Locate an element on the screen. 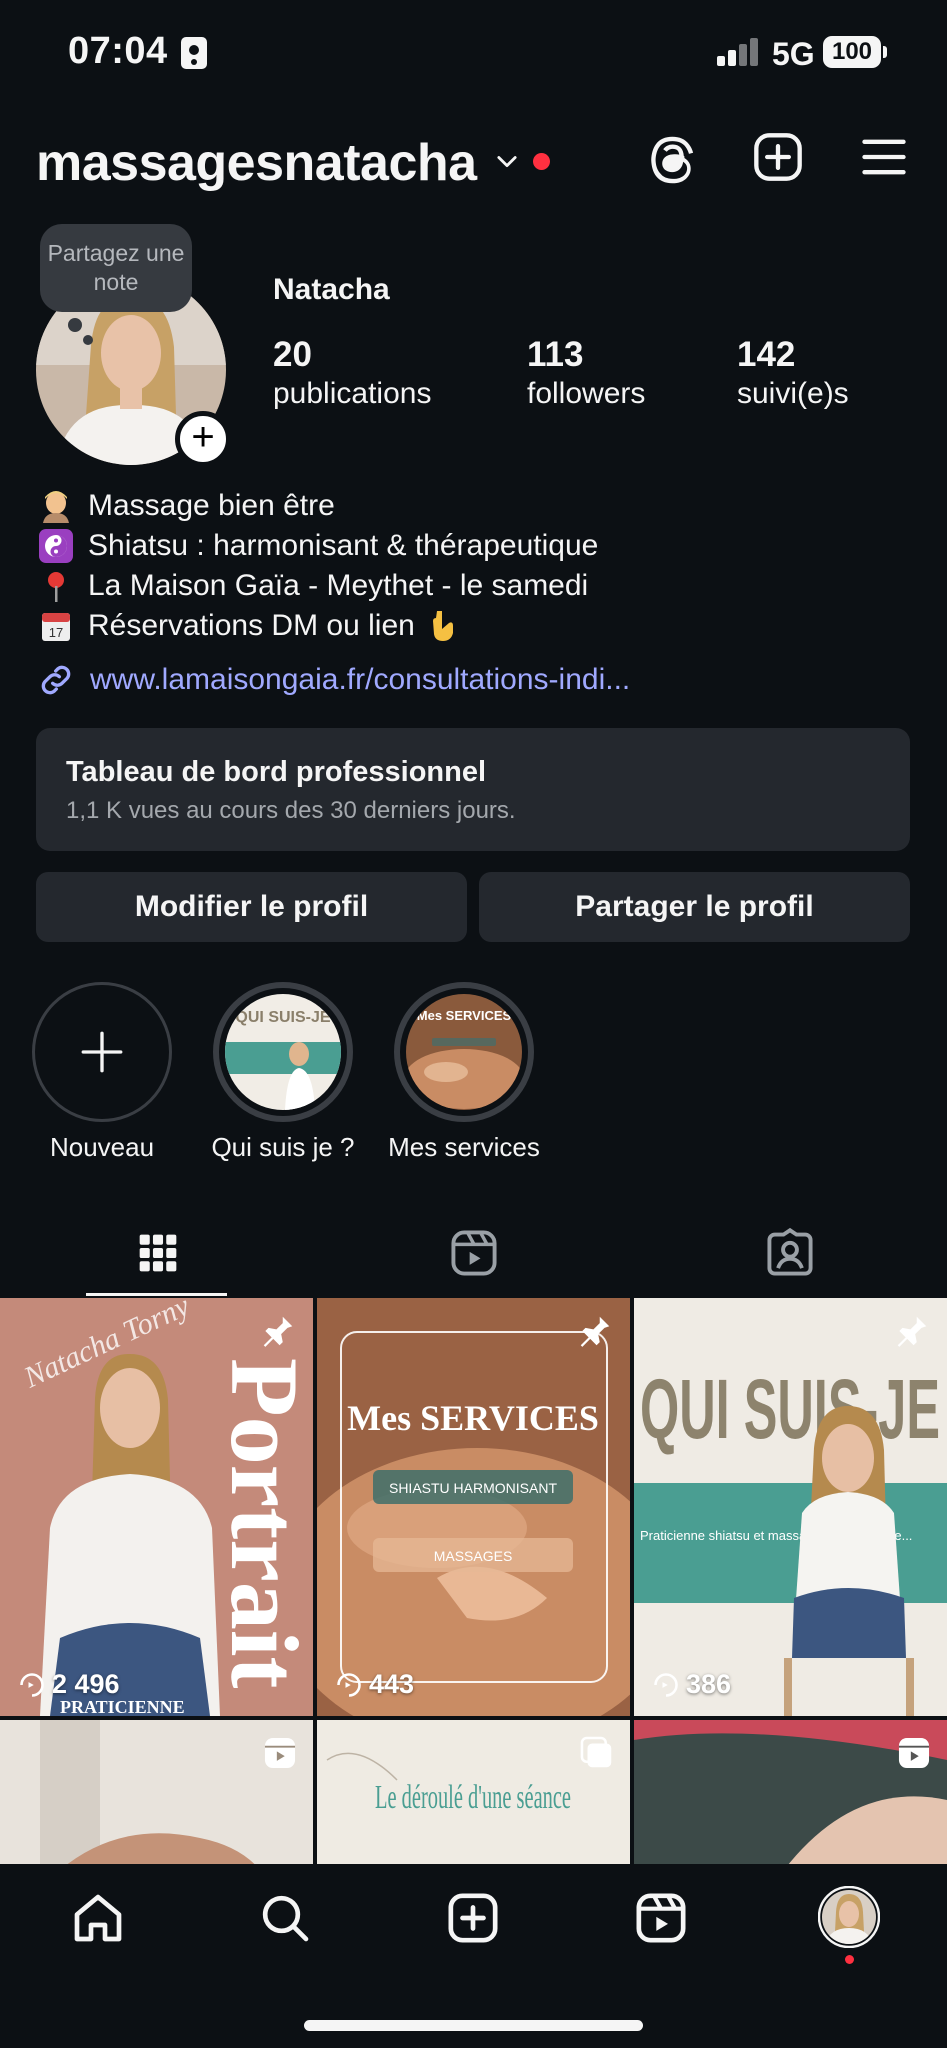  stat-value: 113 is located at coordinates (555, 354).